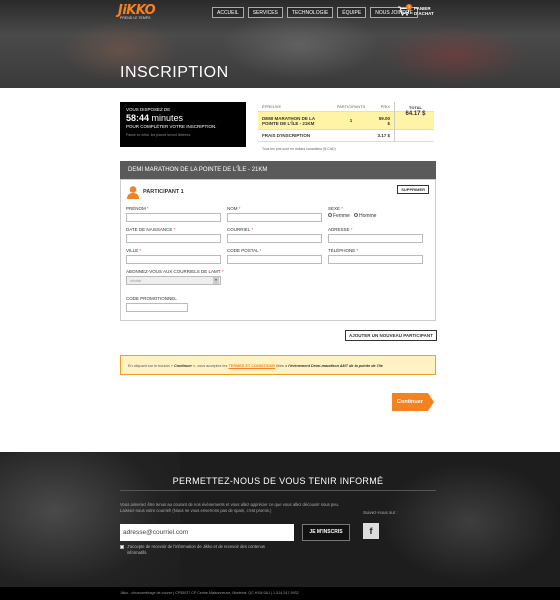 The height and width of the screenshot is (600, 560). Describe the element at coordinates (174, 72) in the screenshot. I see `page-title: INSCRIPTION` at that location.